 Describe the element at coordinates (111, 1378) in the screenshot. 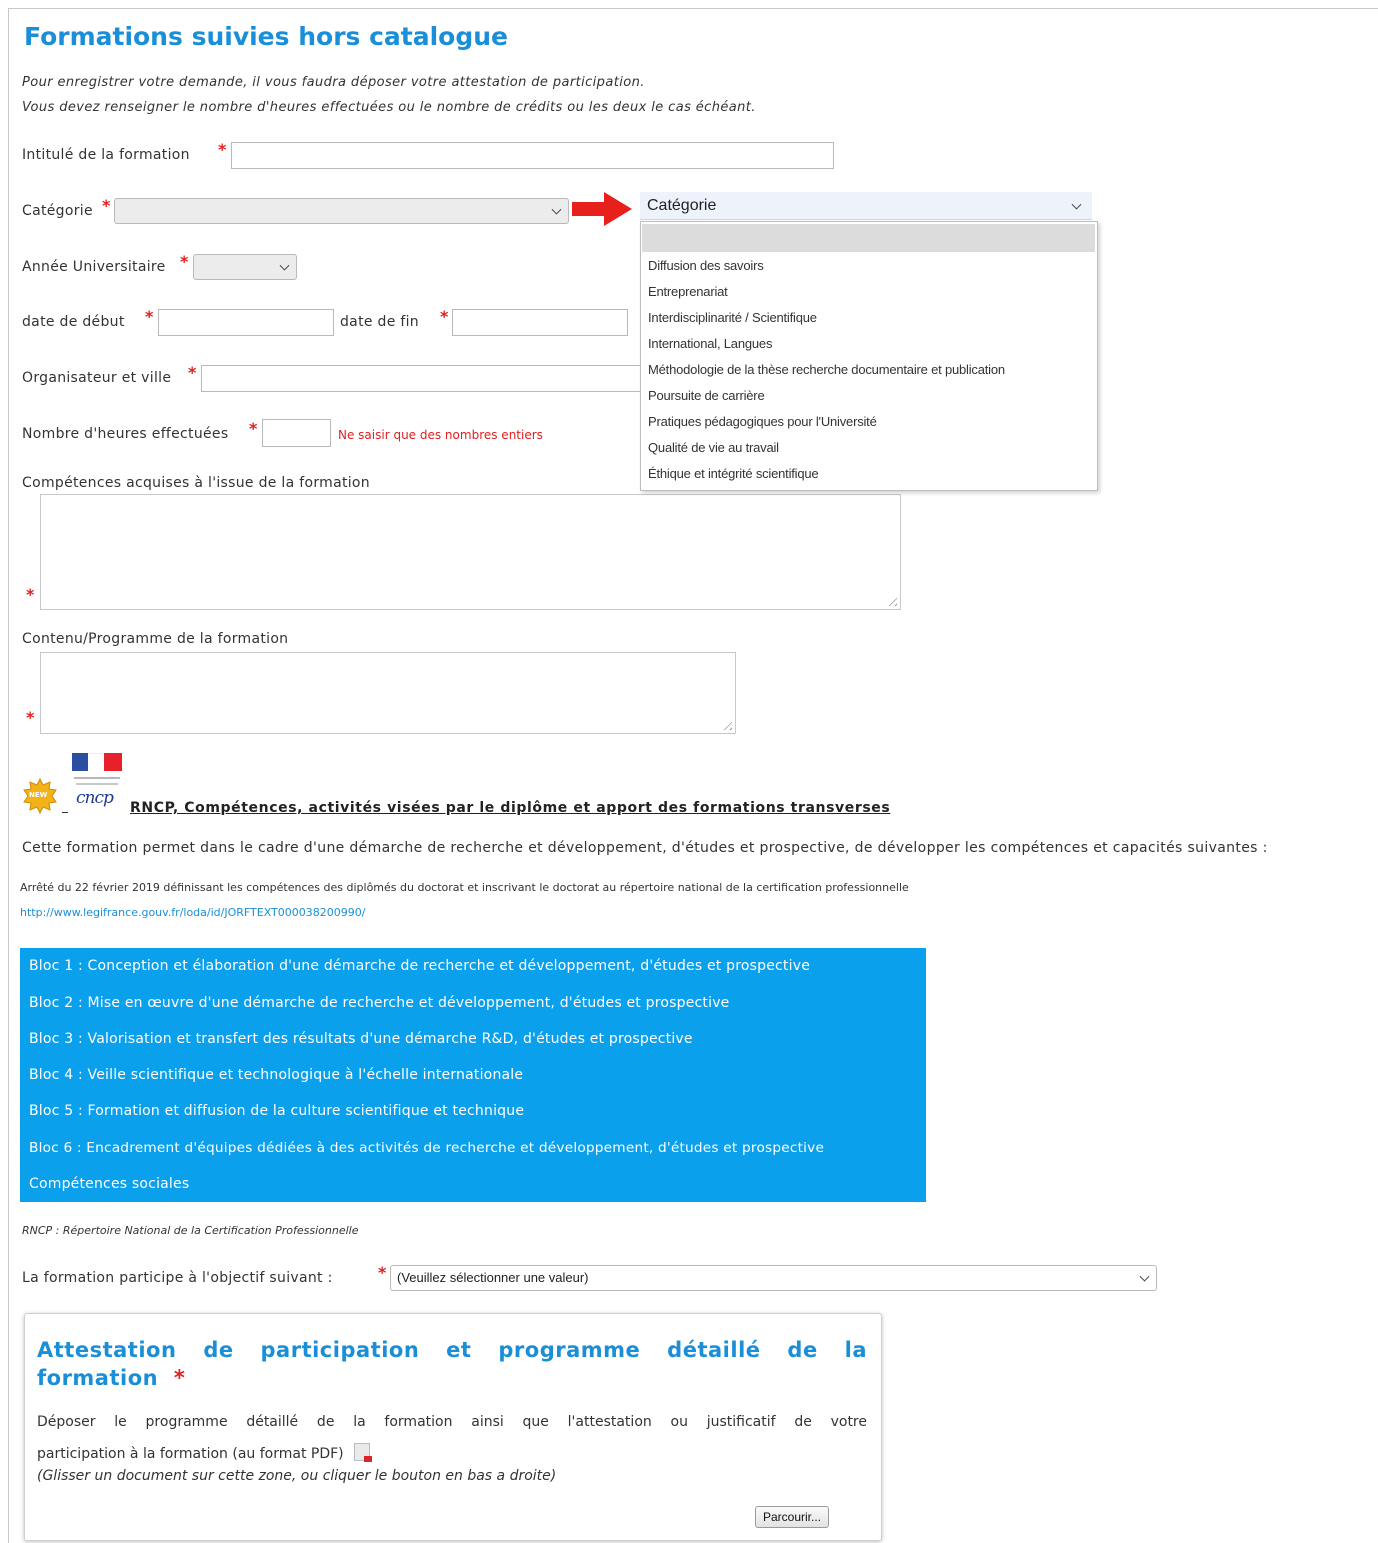

I see `attestation-title-line2: formation *` at that location.